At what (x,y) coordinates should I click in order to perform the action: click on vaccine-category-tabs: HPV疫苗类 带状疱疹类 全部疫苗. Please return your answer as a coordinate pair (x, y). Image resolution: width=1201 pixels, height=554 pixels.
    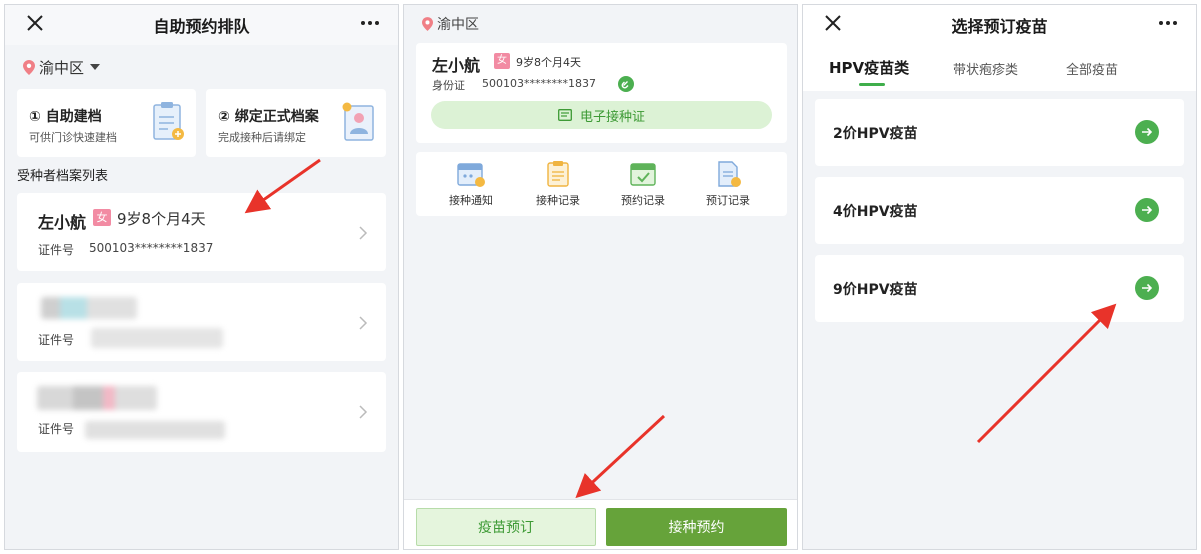
    Looking at the image, I should click on (999, 68).